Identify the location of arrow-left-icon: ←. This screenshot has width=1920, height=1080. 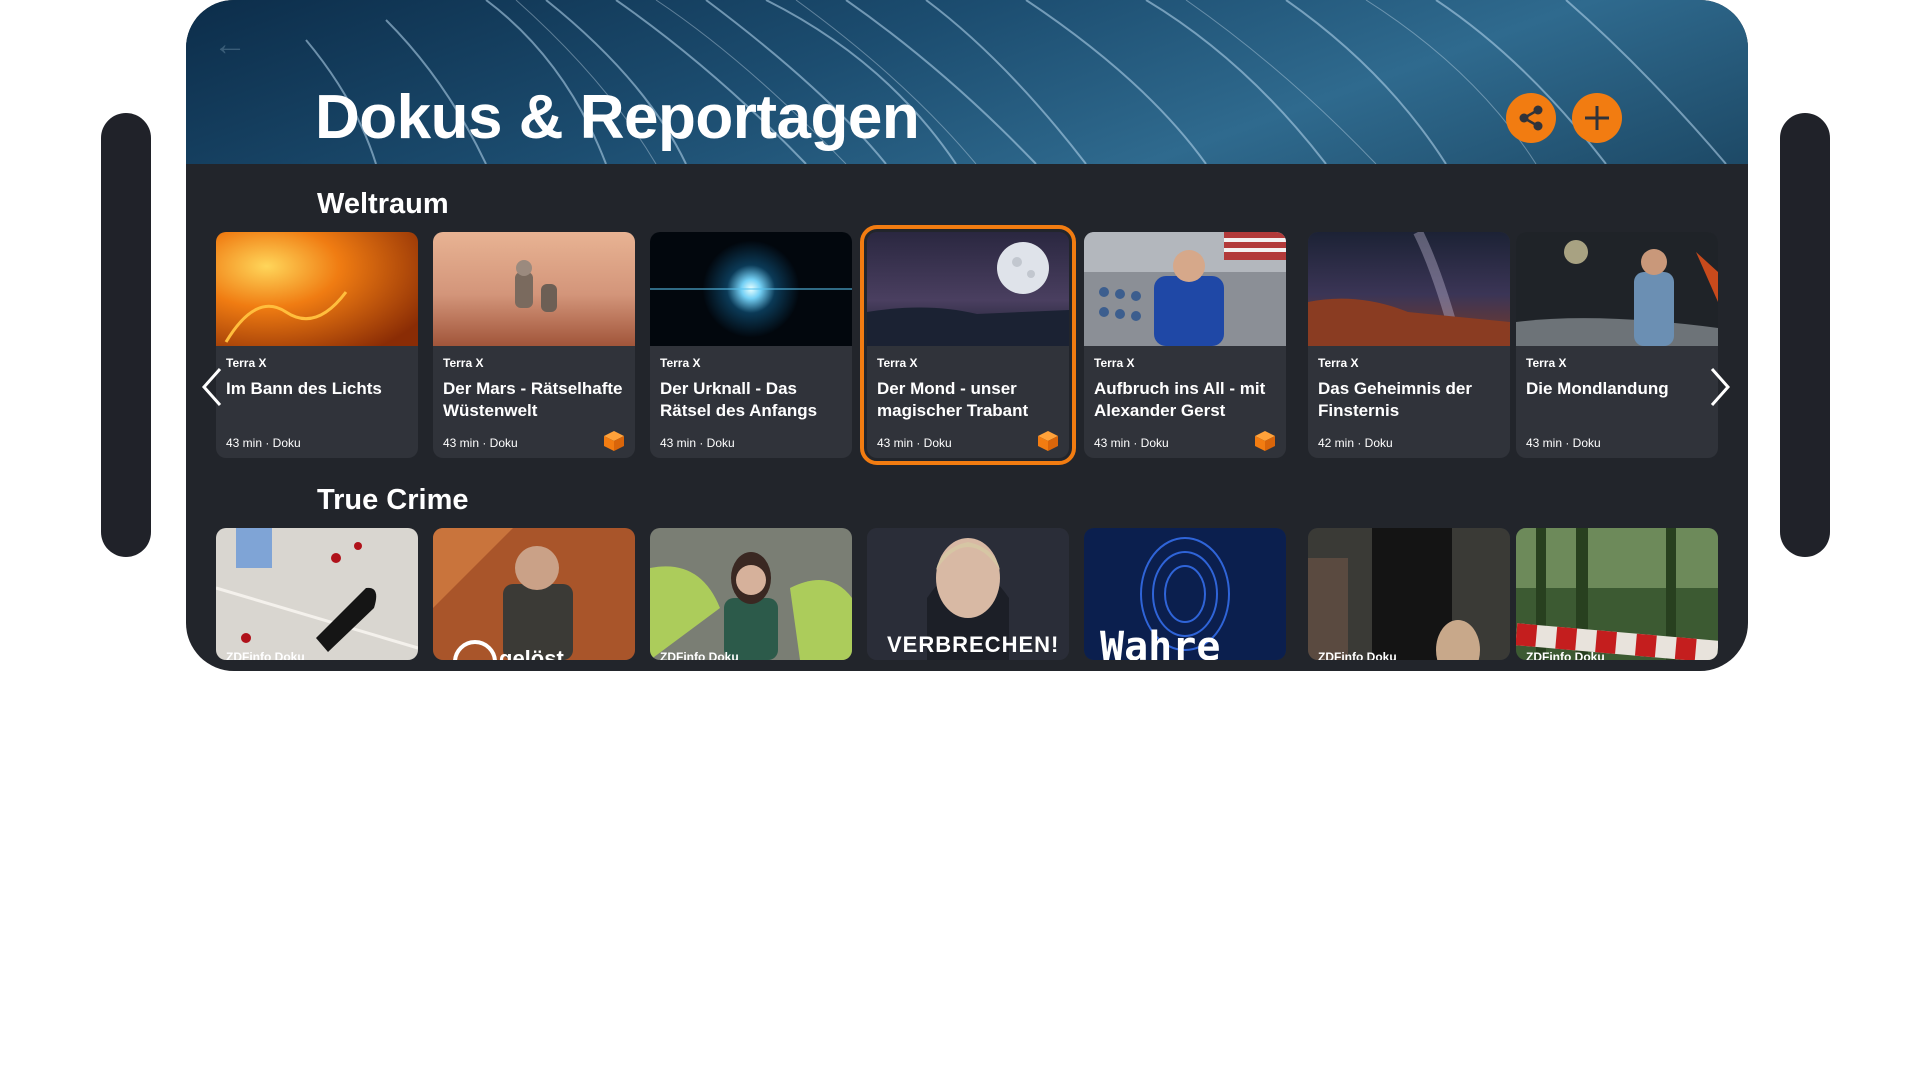
(230, 43).